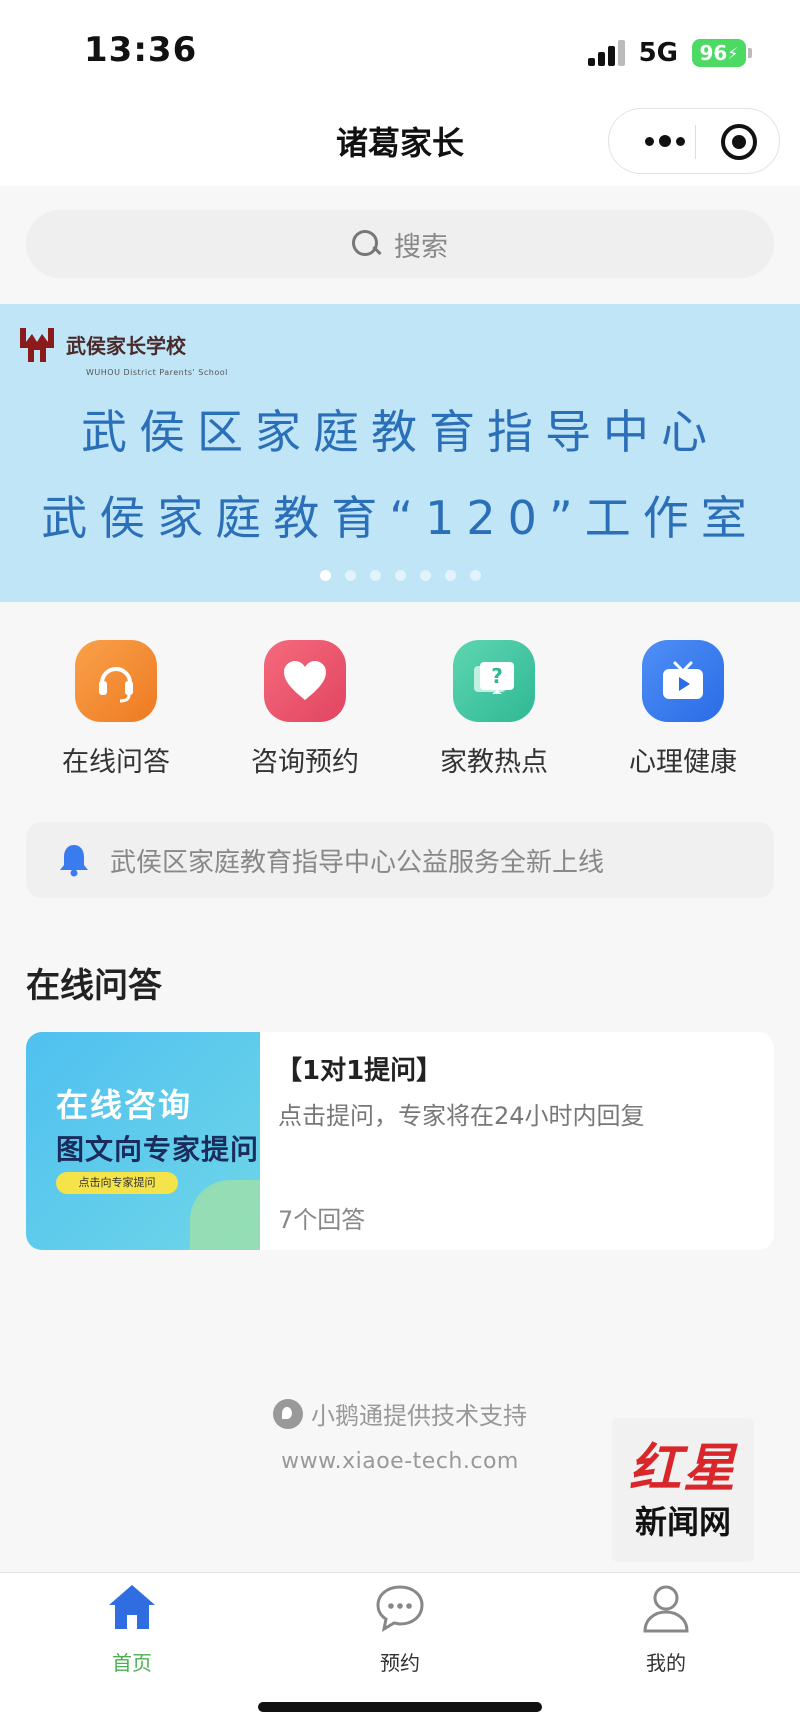 This screenshot has height=1731, width=800. What do you see at coordinates (357, 862) in the screenshot?
I see `notice-text: 武侯区家庭教育指导中心公益服务全新上线` at bounding box center [357, 862].